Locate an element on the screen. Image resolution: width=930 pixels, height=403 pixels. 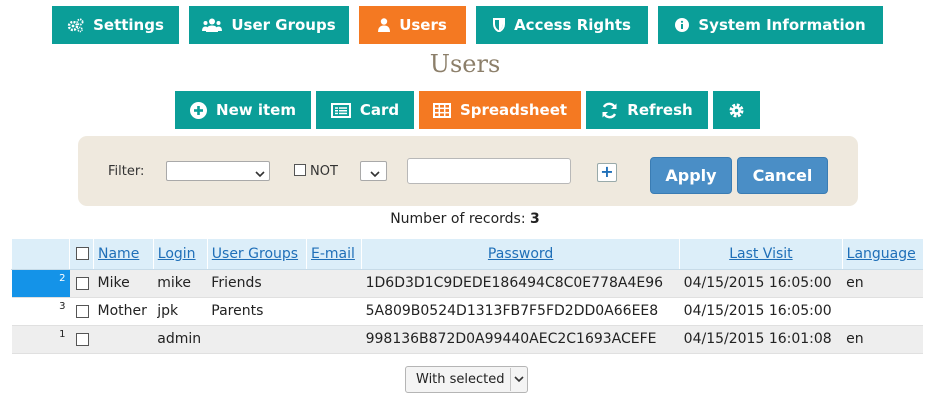
cogs-icon is located at coordinates (75, 25).